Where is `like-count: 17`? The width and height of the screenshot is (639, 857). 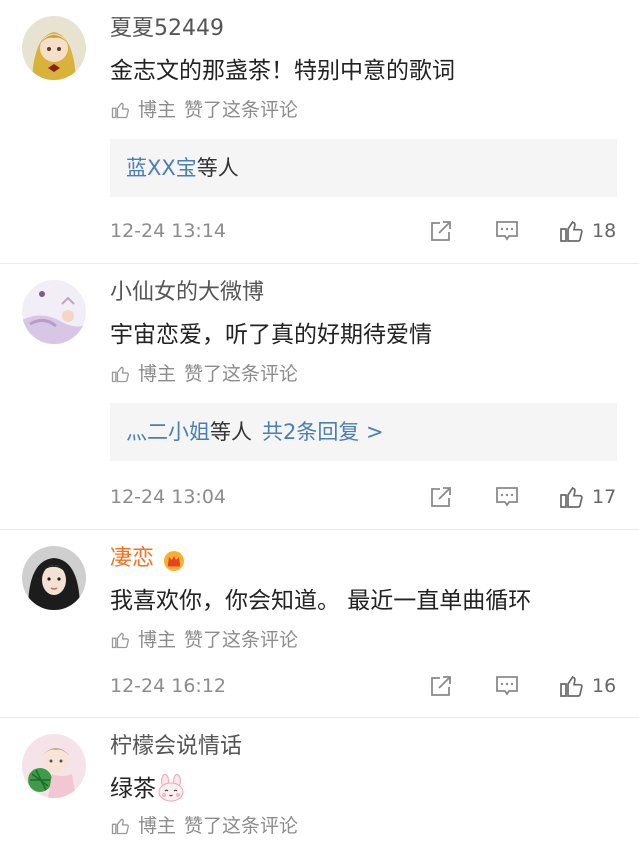 like-count: 17 is located at coordinates (604, 497).